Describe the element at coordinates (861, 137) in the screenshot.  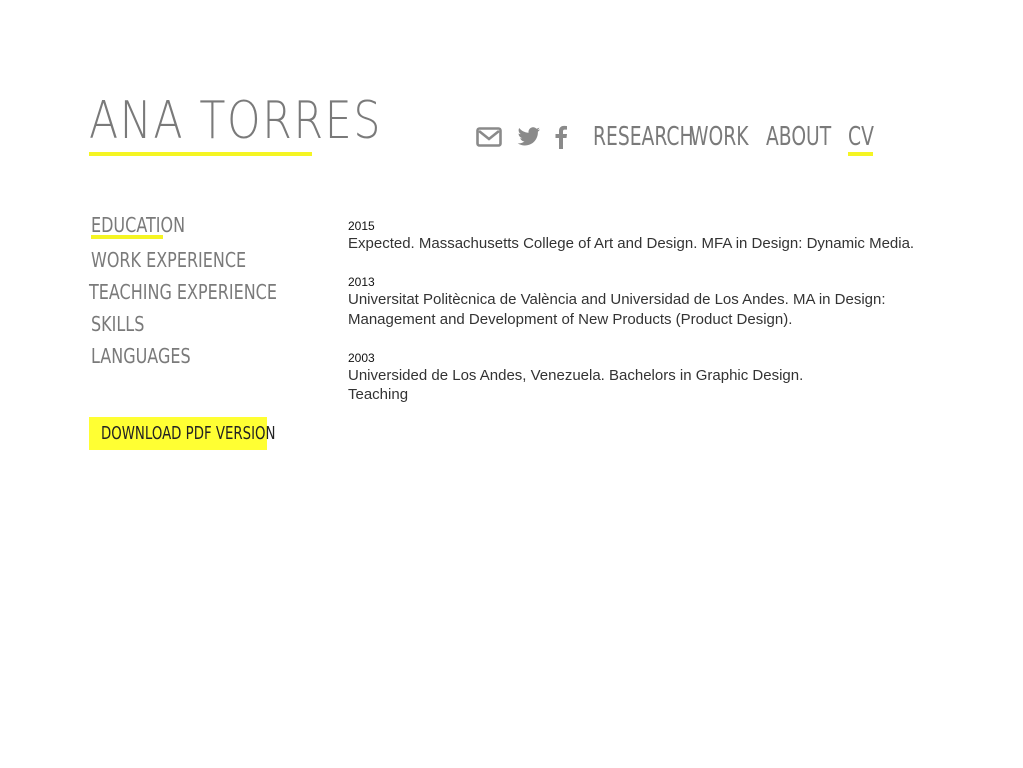
I see `nav-cv: CV` at that location.